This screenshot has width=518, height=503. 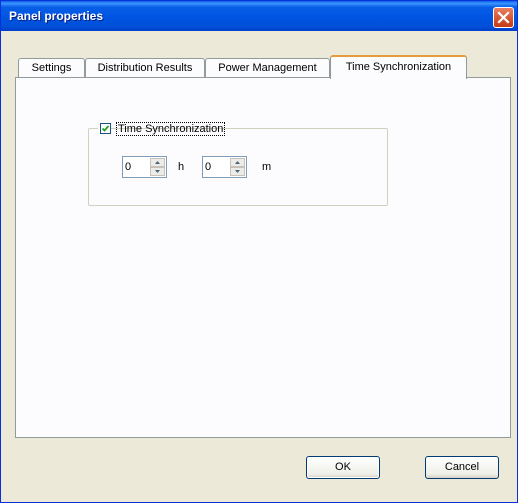 I want to click on tab-settings: Settings, so click(x=51, y=68).